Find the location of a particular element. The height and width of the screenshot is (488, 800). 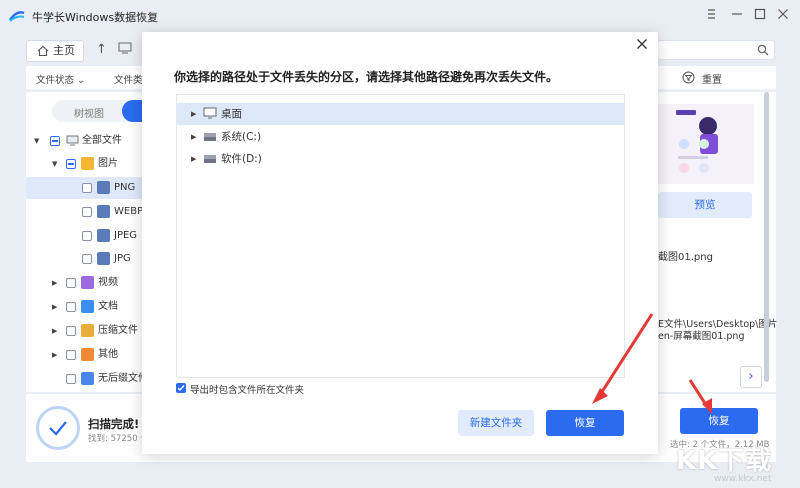

location-label: 系统(C:) is located at coordinates (241, 137).